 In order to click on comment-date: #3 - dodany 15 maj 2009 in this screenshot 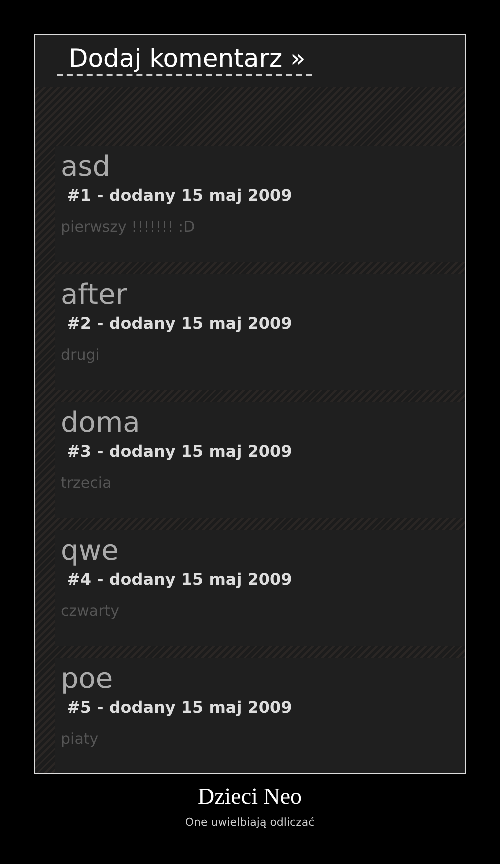, I will do `click(179, 451)`.